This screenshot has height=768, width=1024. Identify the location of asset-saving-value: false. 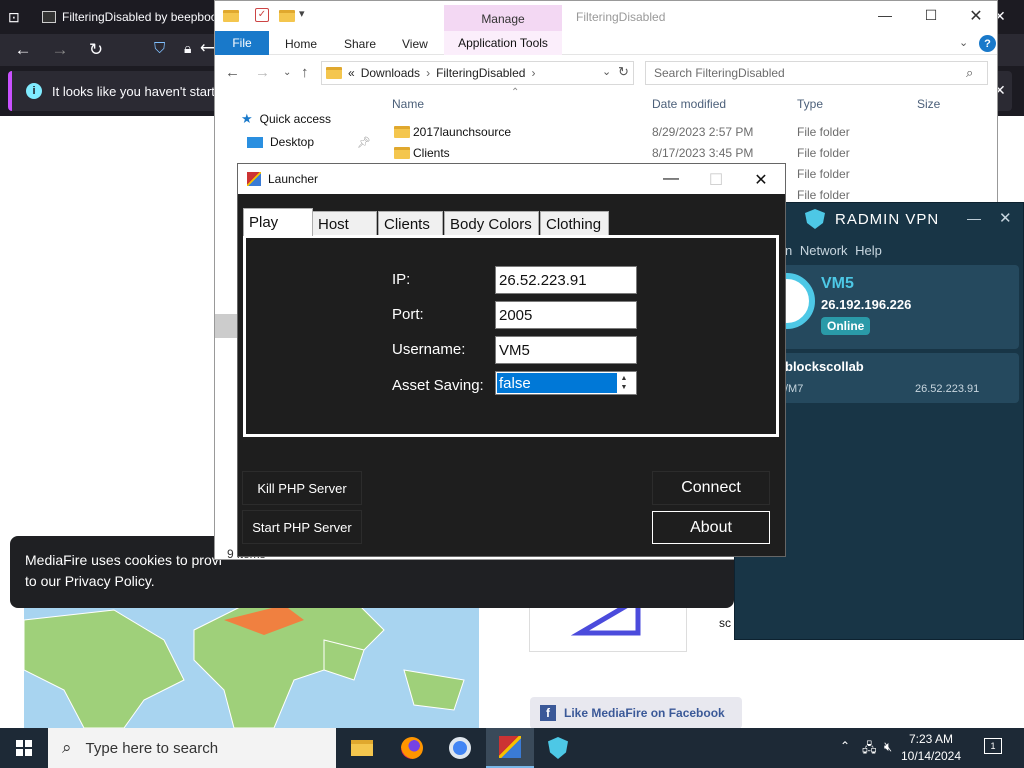
(557, 383).